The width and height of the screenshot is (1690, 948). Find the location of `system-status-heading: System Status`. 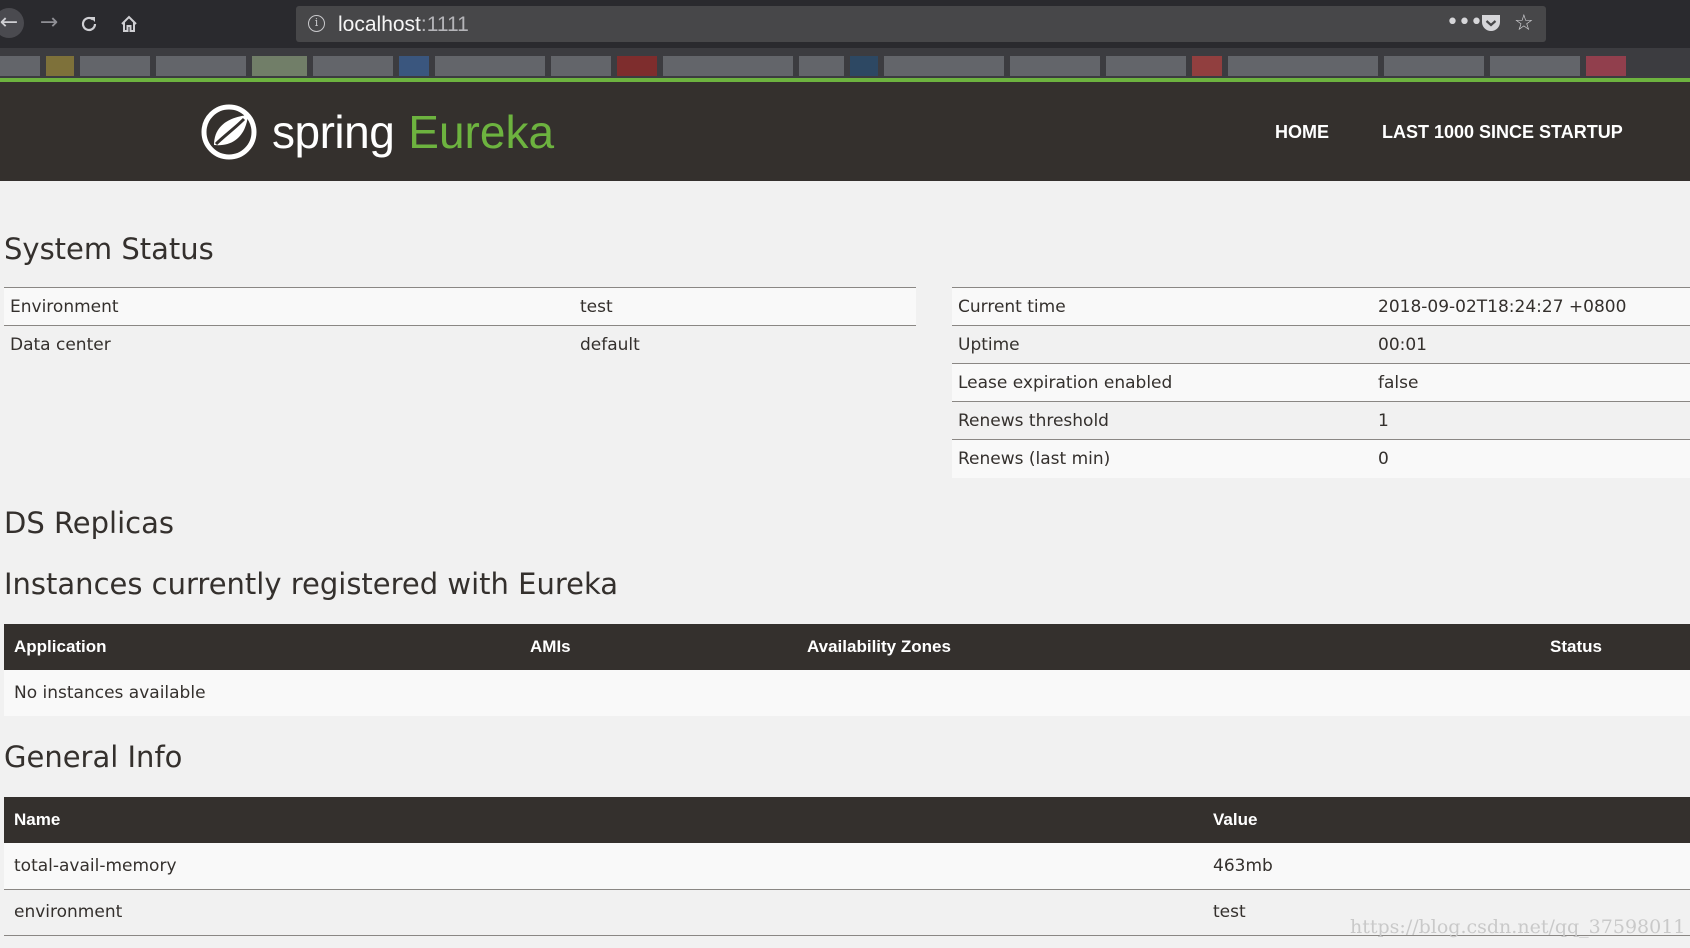

system-status-heading: System Status is located at coordinates (109, 249).